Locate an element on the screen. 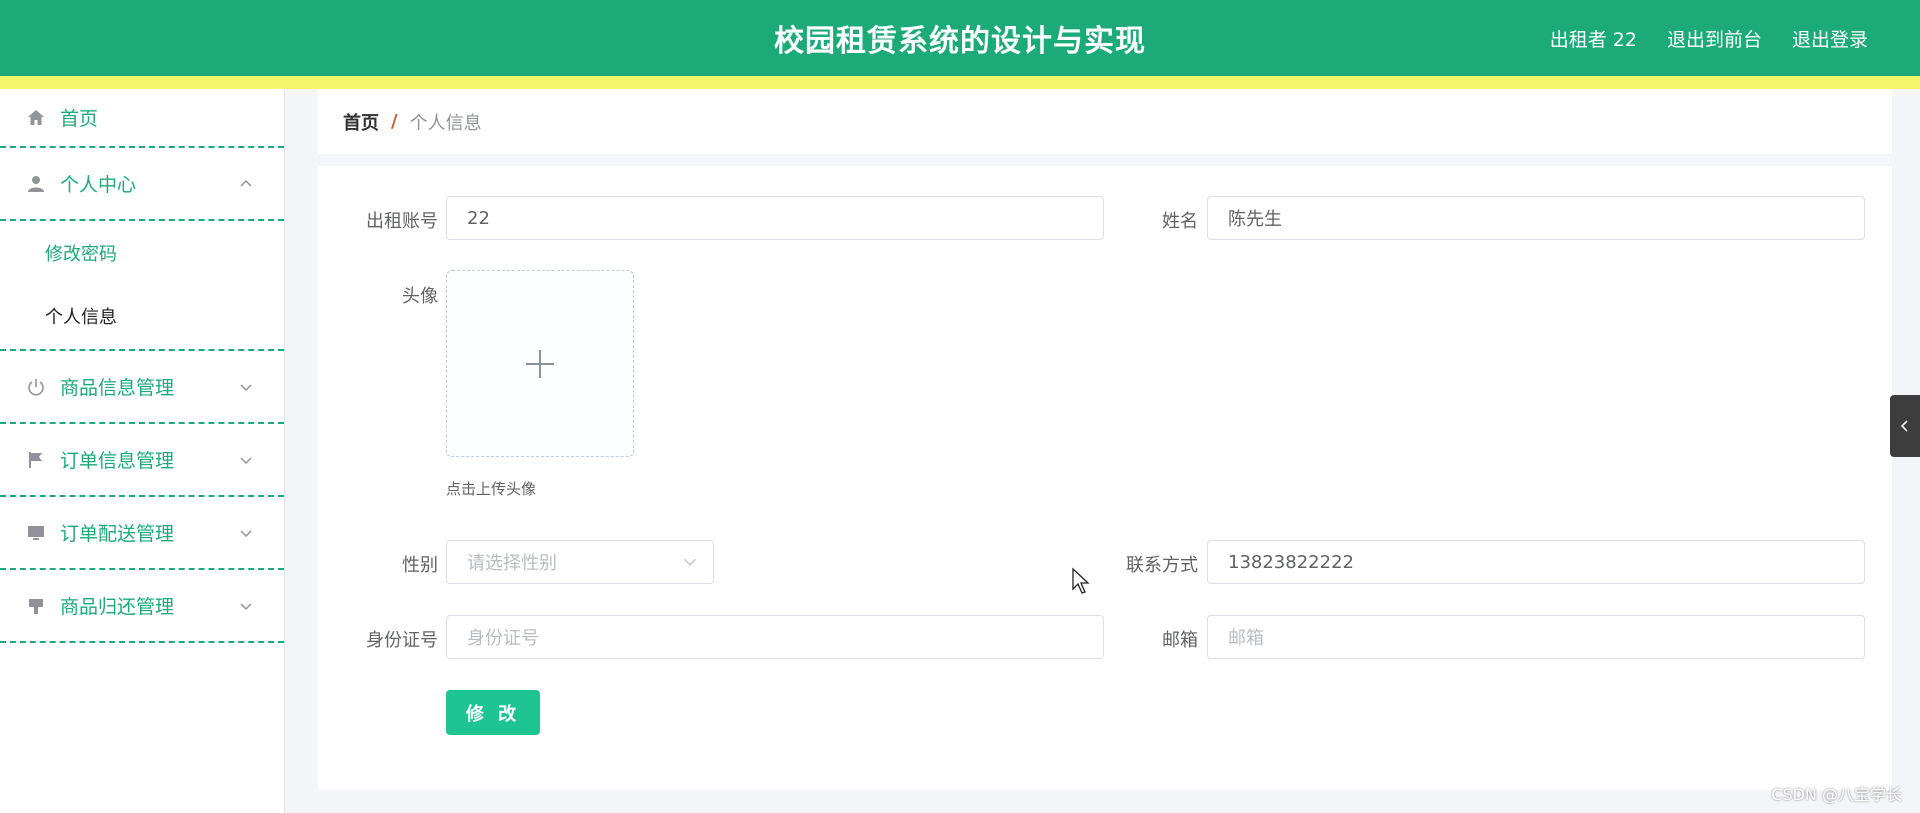 This screenshot has height=813, width=1920. idcard-input: 身份证号 is located at coordinates (775, 637).